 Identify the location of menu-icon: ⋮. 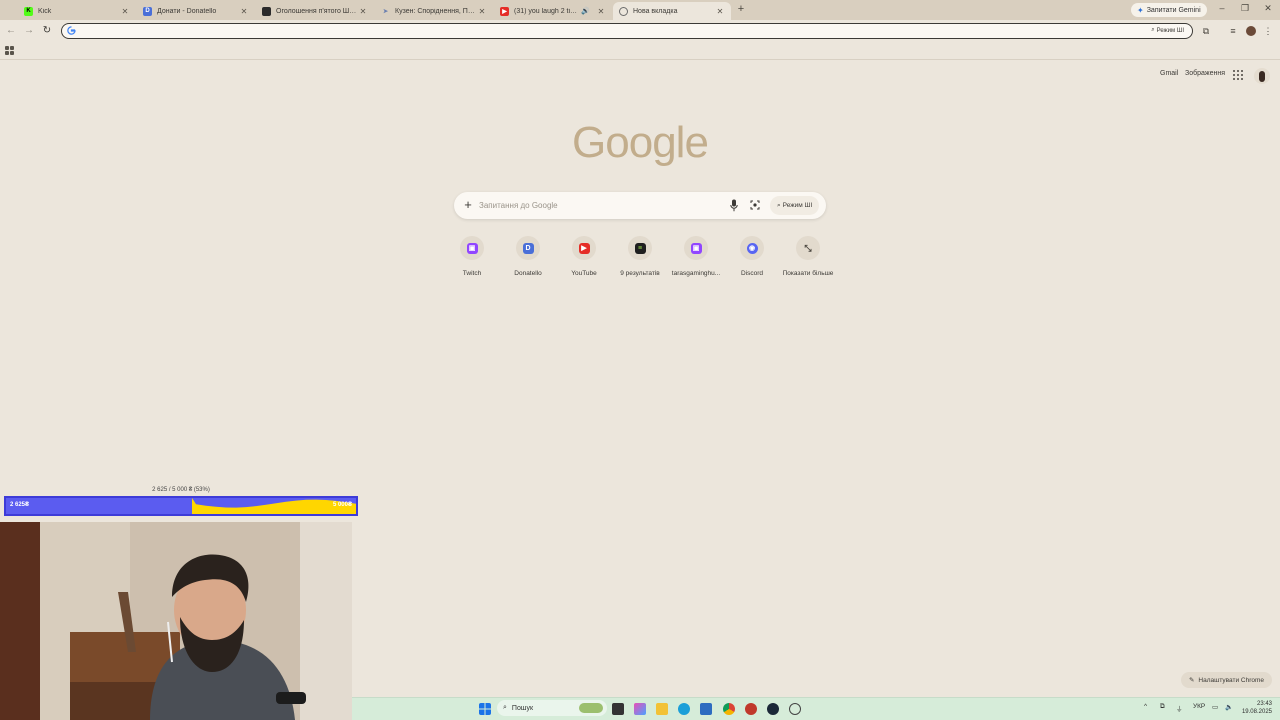
(1268, 31).